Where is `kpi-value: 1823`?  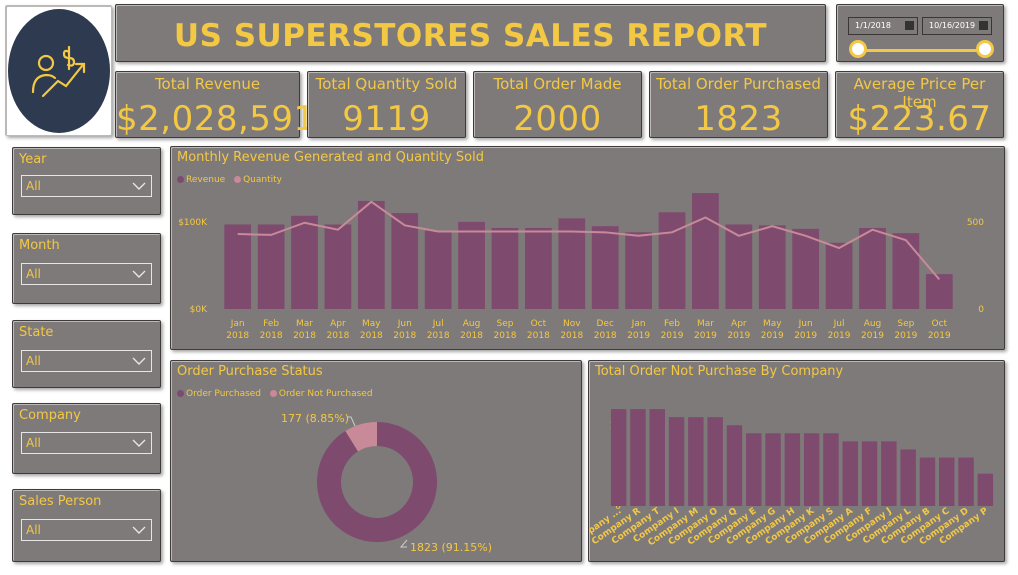 kpi-value: 1823 is located at coordinates (738, 119).